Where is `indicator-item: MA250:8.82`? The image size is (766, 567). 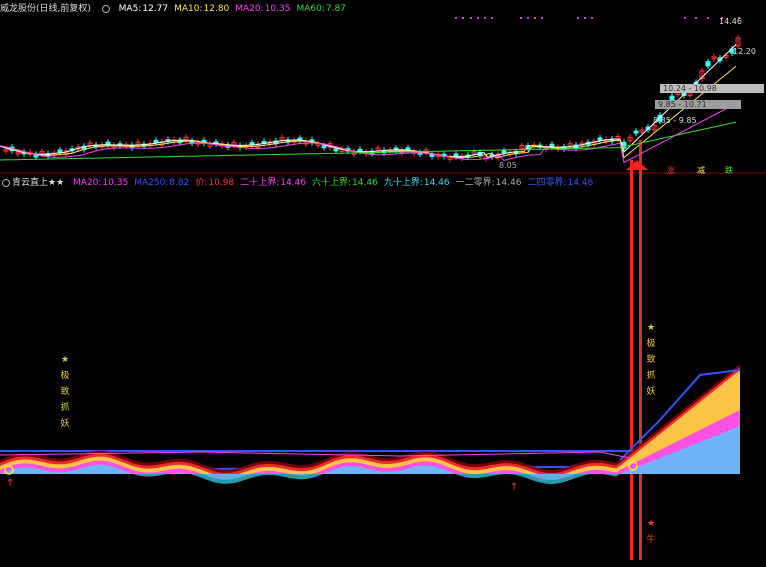
indicator-item: MA250:8.82 is located at coordinates (161, 183).